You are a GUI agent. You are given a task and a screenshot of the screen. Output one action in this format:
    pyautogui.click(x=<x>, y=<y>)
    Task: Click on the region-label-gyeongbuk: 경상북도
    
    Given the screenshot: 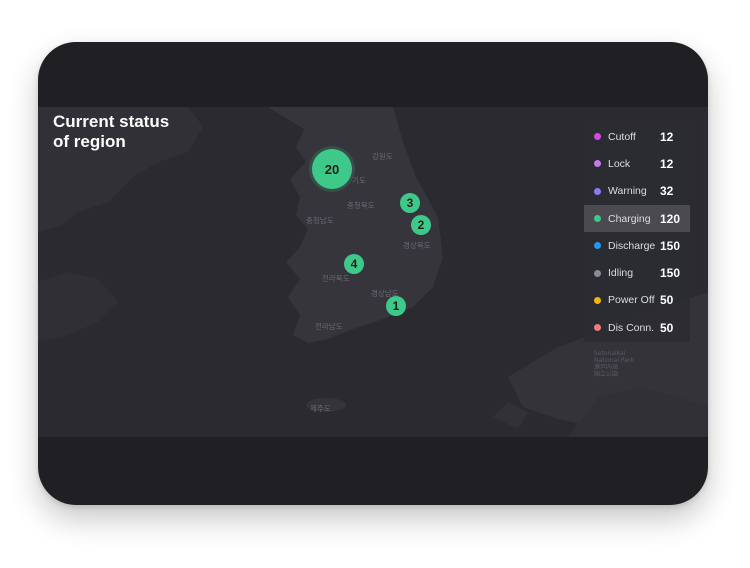 What is the action you would take?
    pyautogui.click(x=417, y=245)
    